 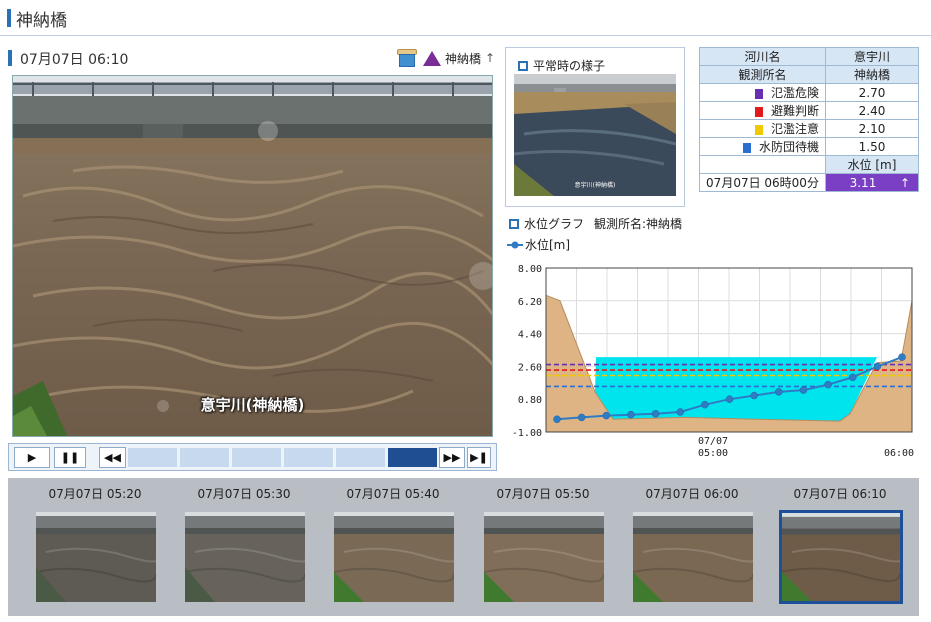 I want to click on thumbnail-time: 07月07日 06:10, so click(x=840, y=494).